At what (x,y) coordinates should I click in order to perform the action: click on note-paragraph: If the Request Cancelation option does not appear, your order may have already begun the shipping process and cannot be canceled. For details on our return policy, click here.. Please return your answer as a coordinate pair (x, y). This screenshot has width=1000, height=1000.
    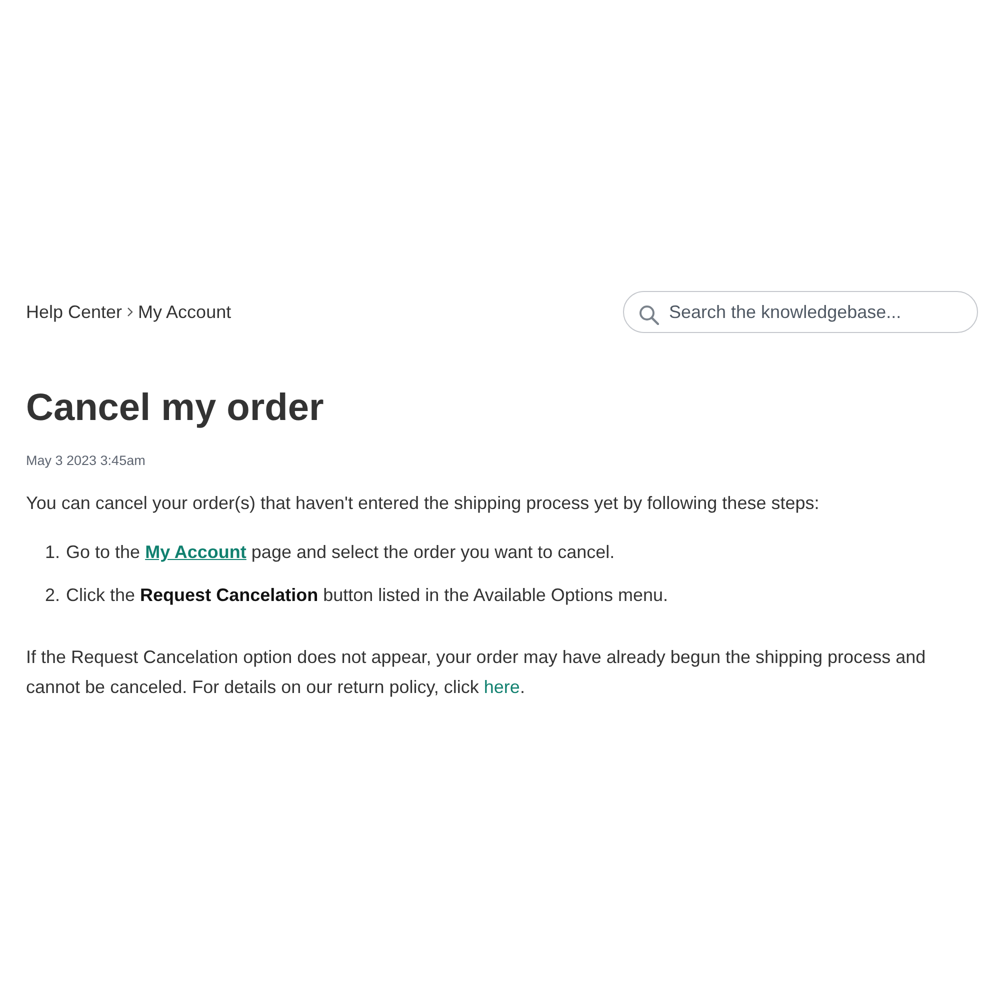
    Looking at the image, I should click on (476, 672).